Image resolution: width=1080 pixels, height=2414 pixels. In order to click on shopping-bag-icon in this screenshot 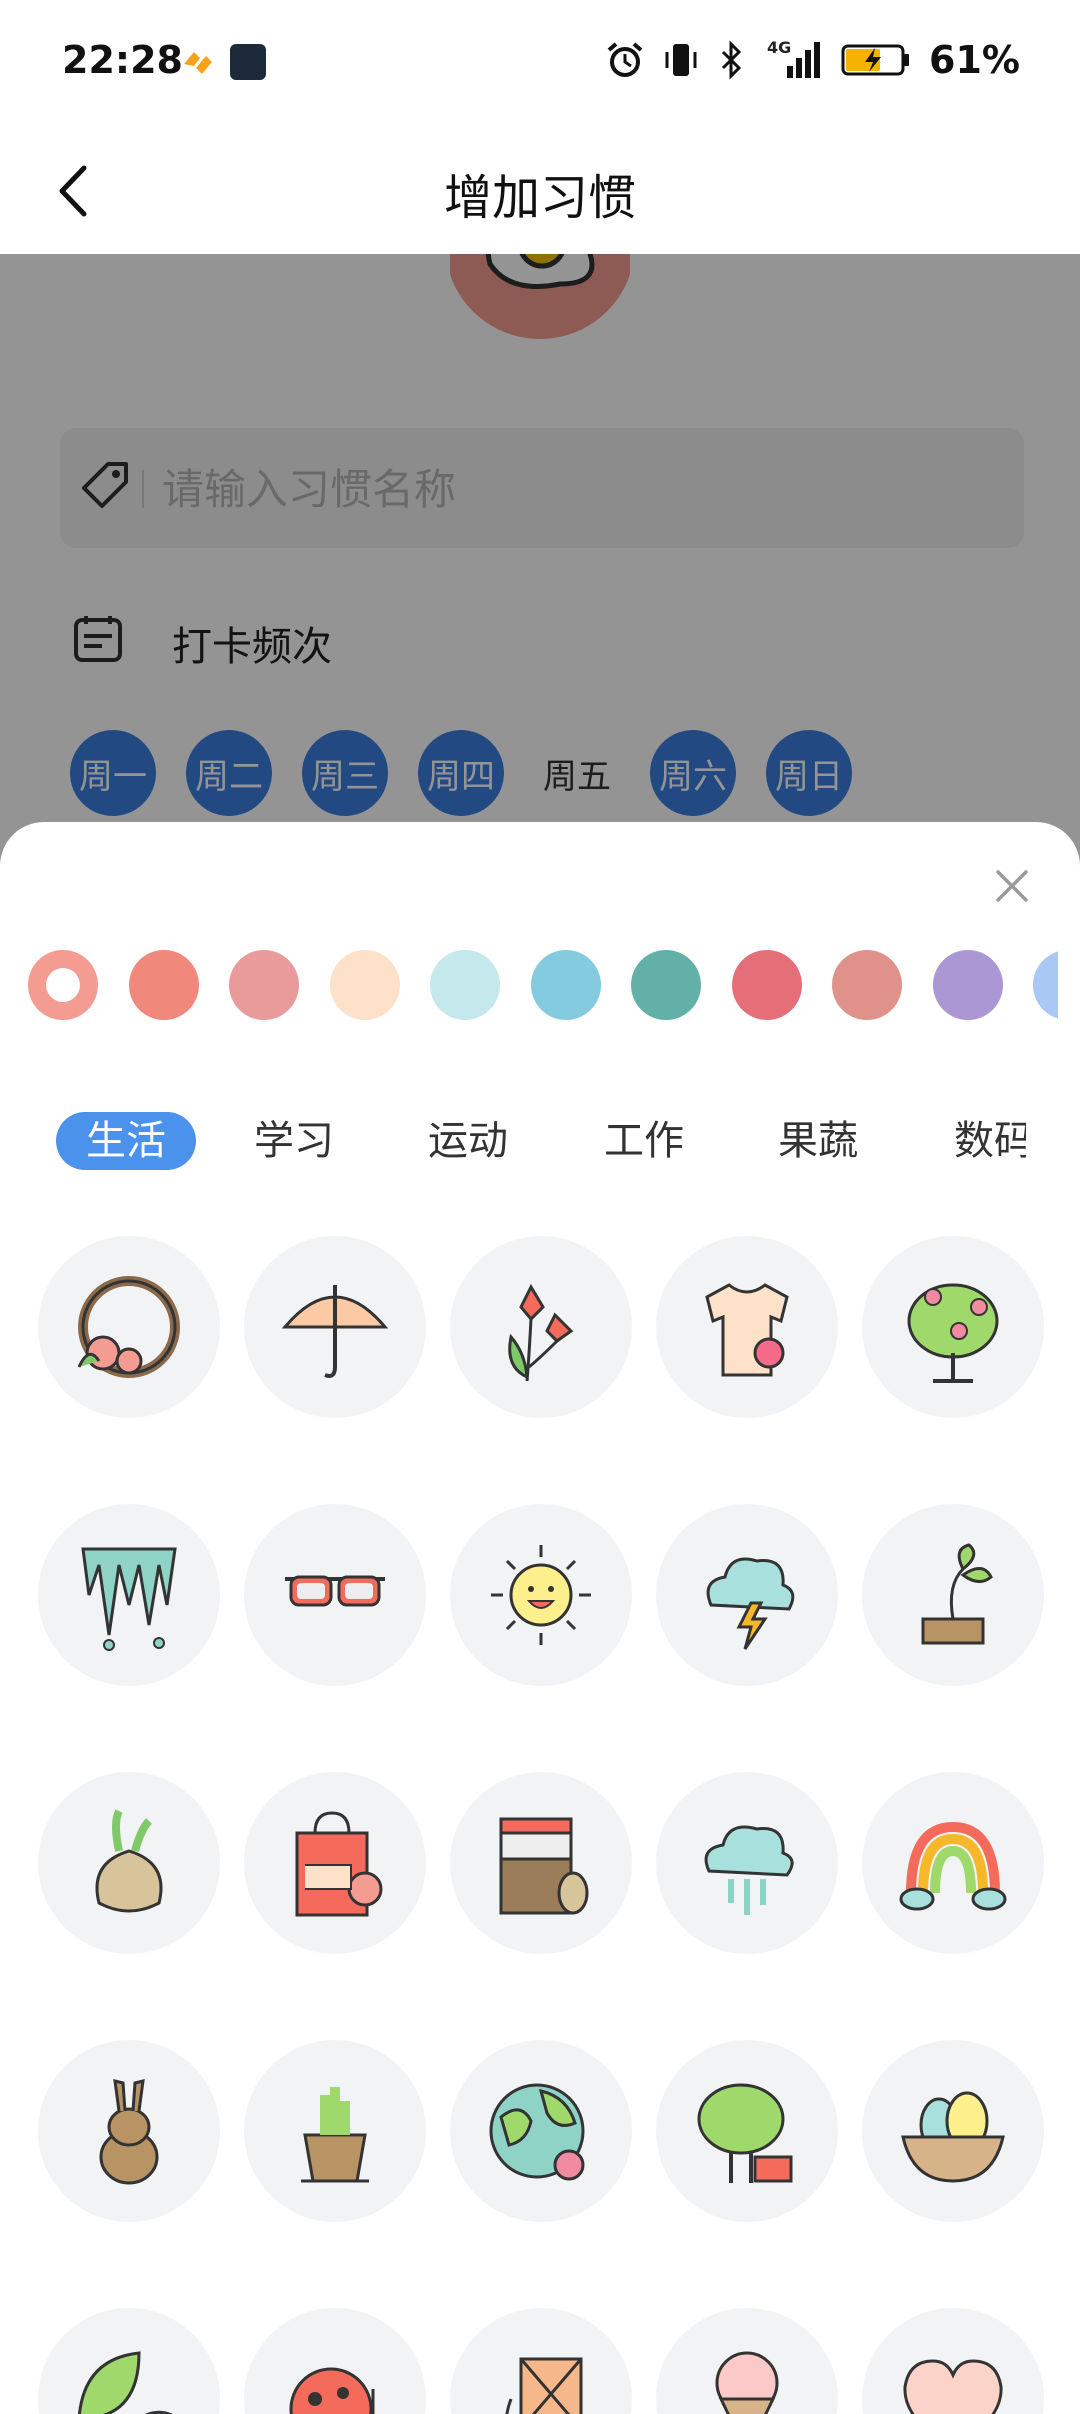, I will do `click(339, 1864)`.